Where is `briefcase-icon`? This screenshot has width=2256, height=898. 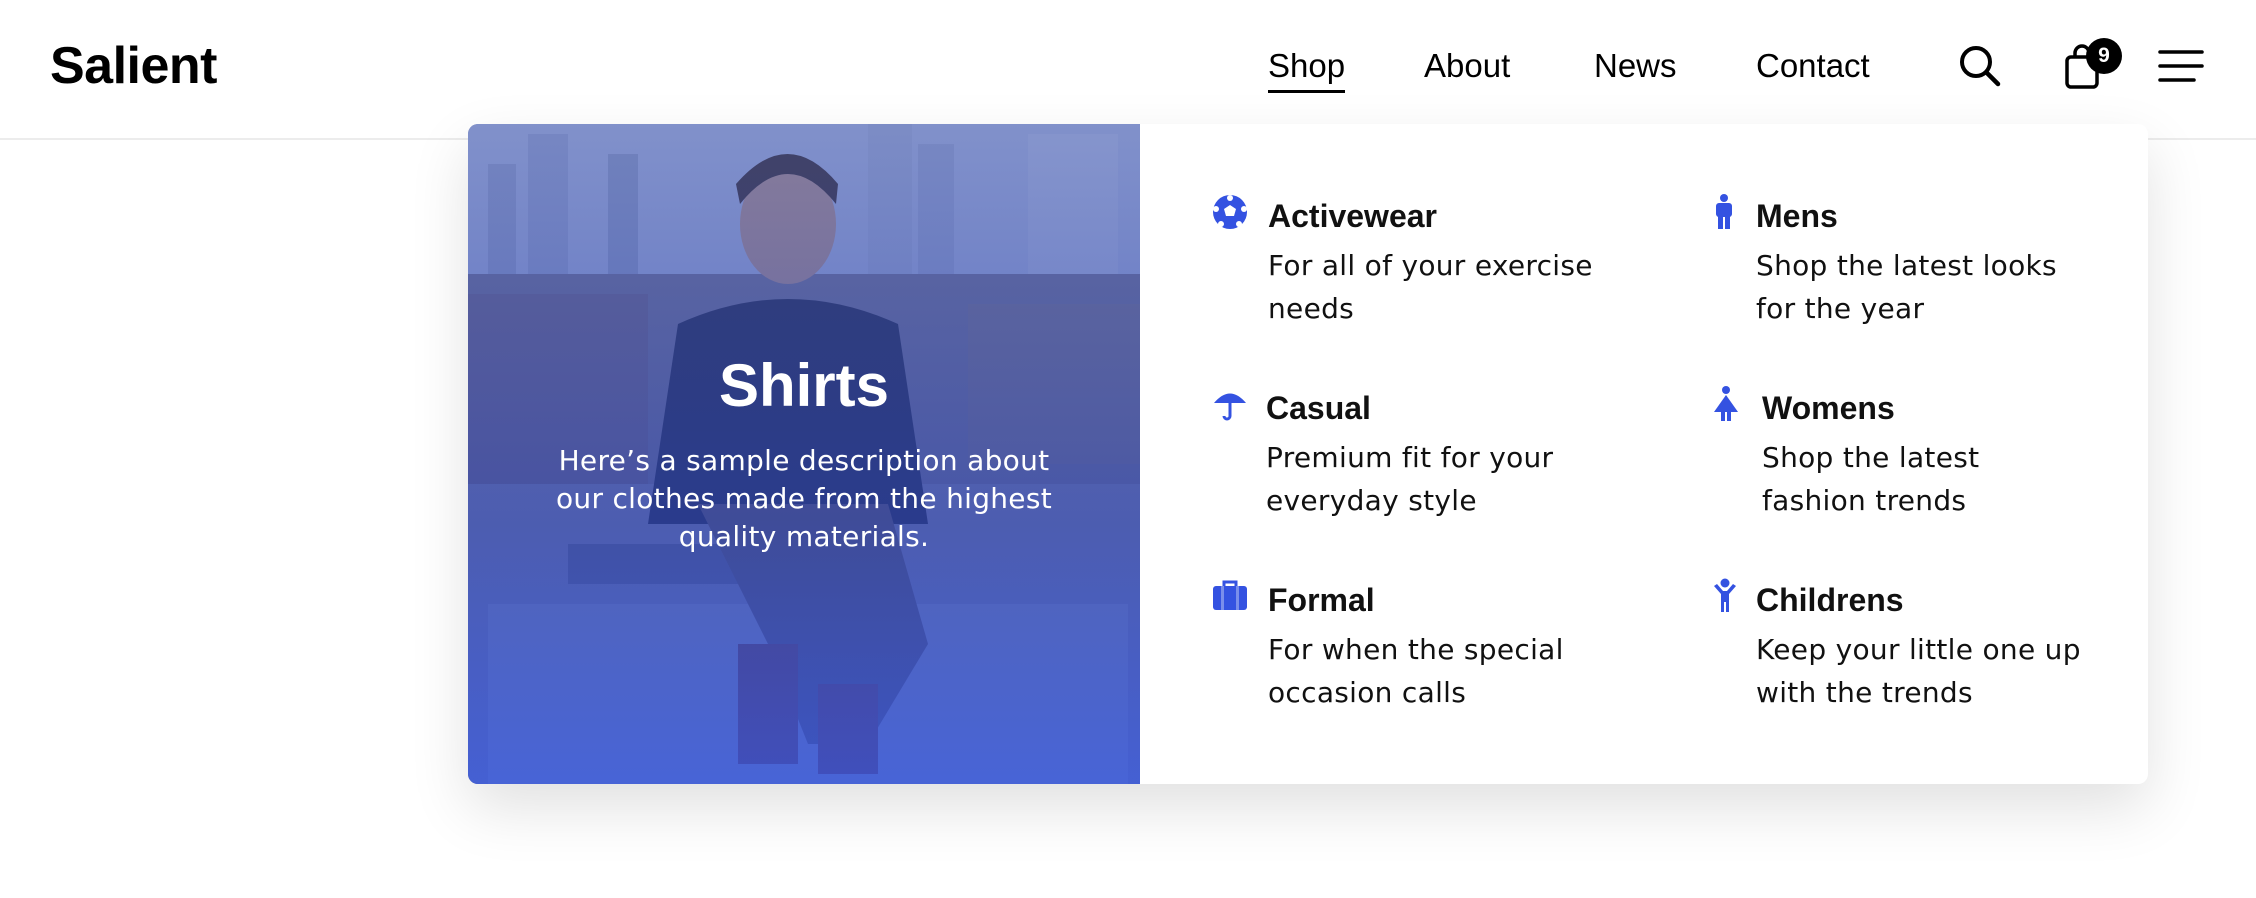 briefcase-icon is located at coordinates (1230, 595).